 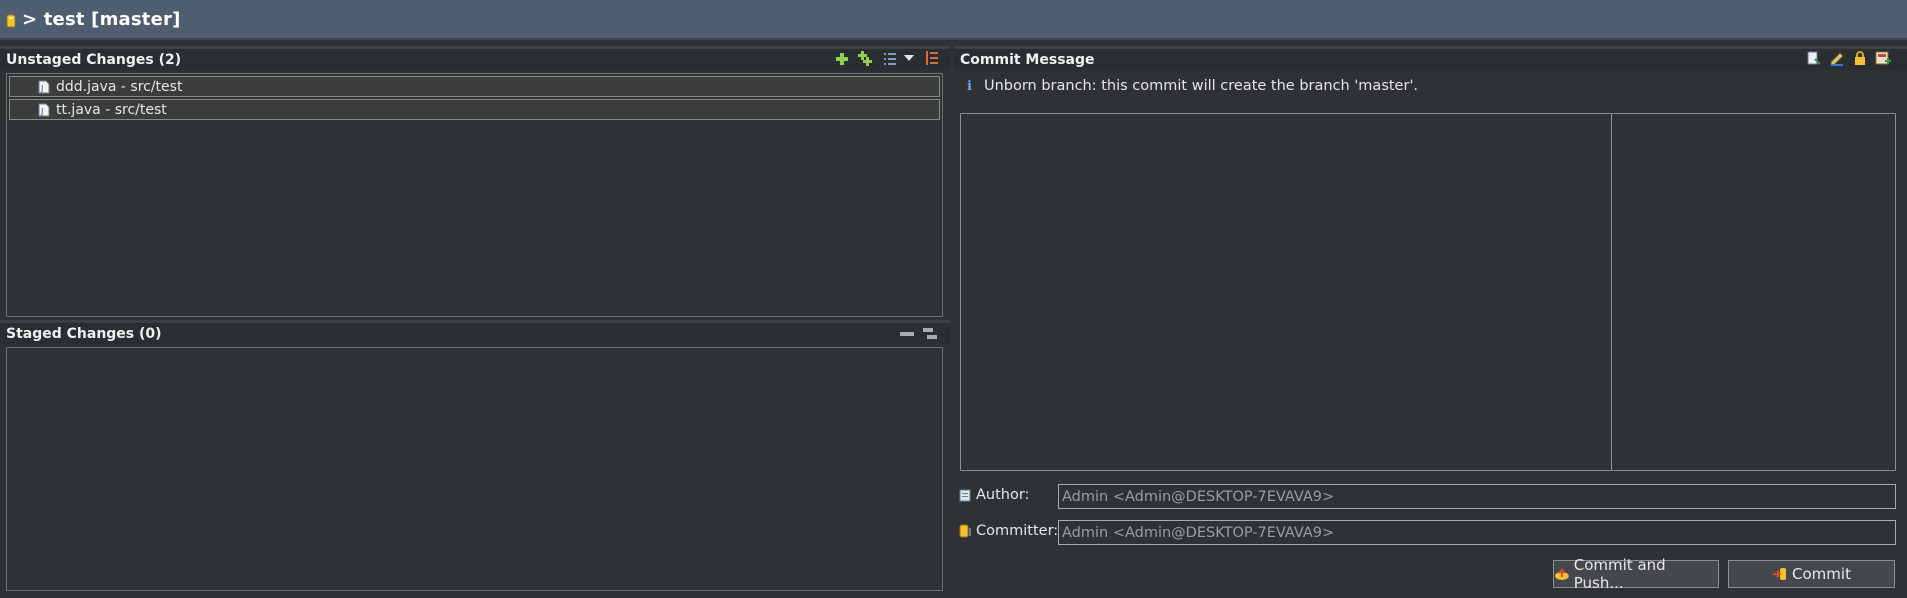 I want to click on staged-changes-title: Staged Changes (0), so click(x=84, y=333).